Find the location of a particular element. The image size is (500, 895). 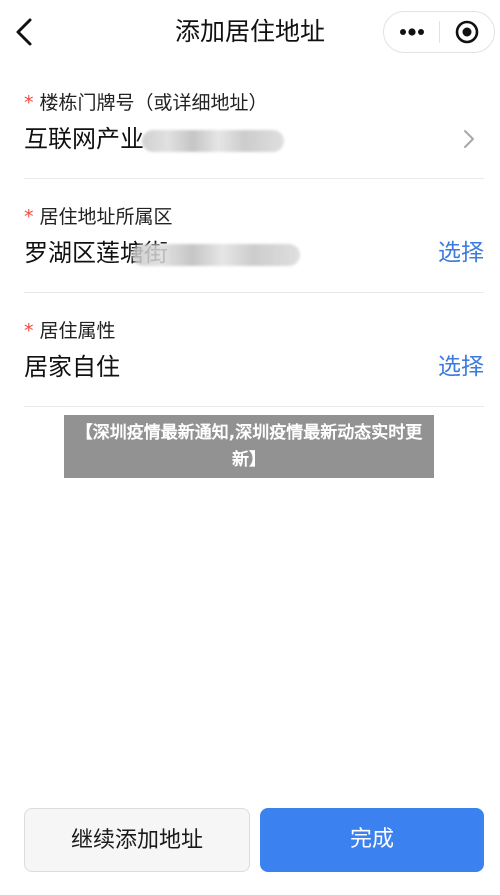

residence-type-label: * 居住属性 is located at coordinates (70, 331).